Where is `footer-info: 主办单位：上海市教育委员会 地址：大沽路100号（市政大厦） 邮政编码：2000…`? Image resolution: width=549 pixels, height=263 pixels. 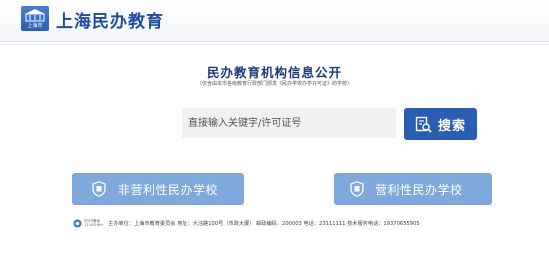 footer-info: 主办单位：上海市教育委员会 地址：大沽路100号（市政大厦） 邮政编码：2000… is located at coordinates (264, 223).